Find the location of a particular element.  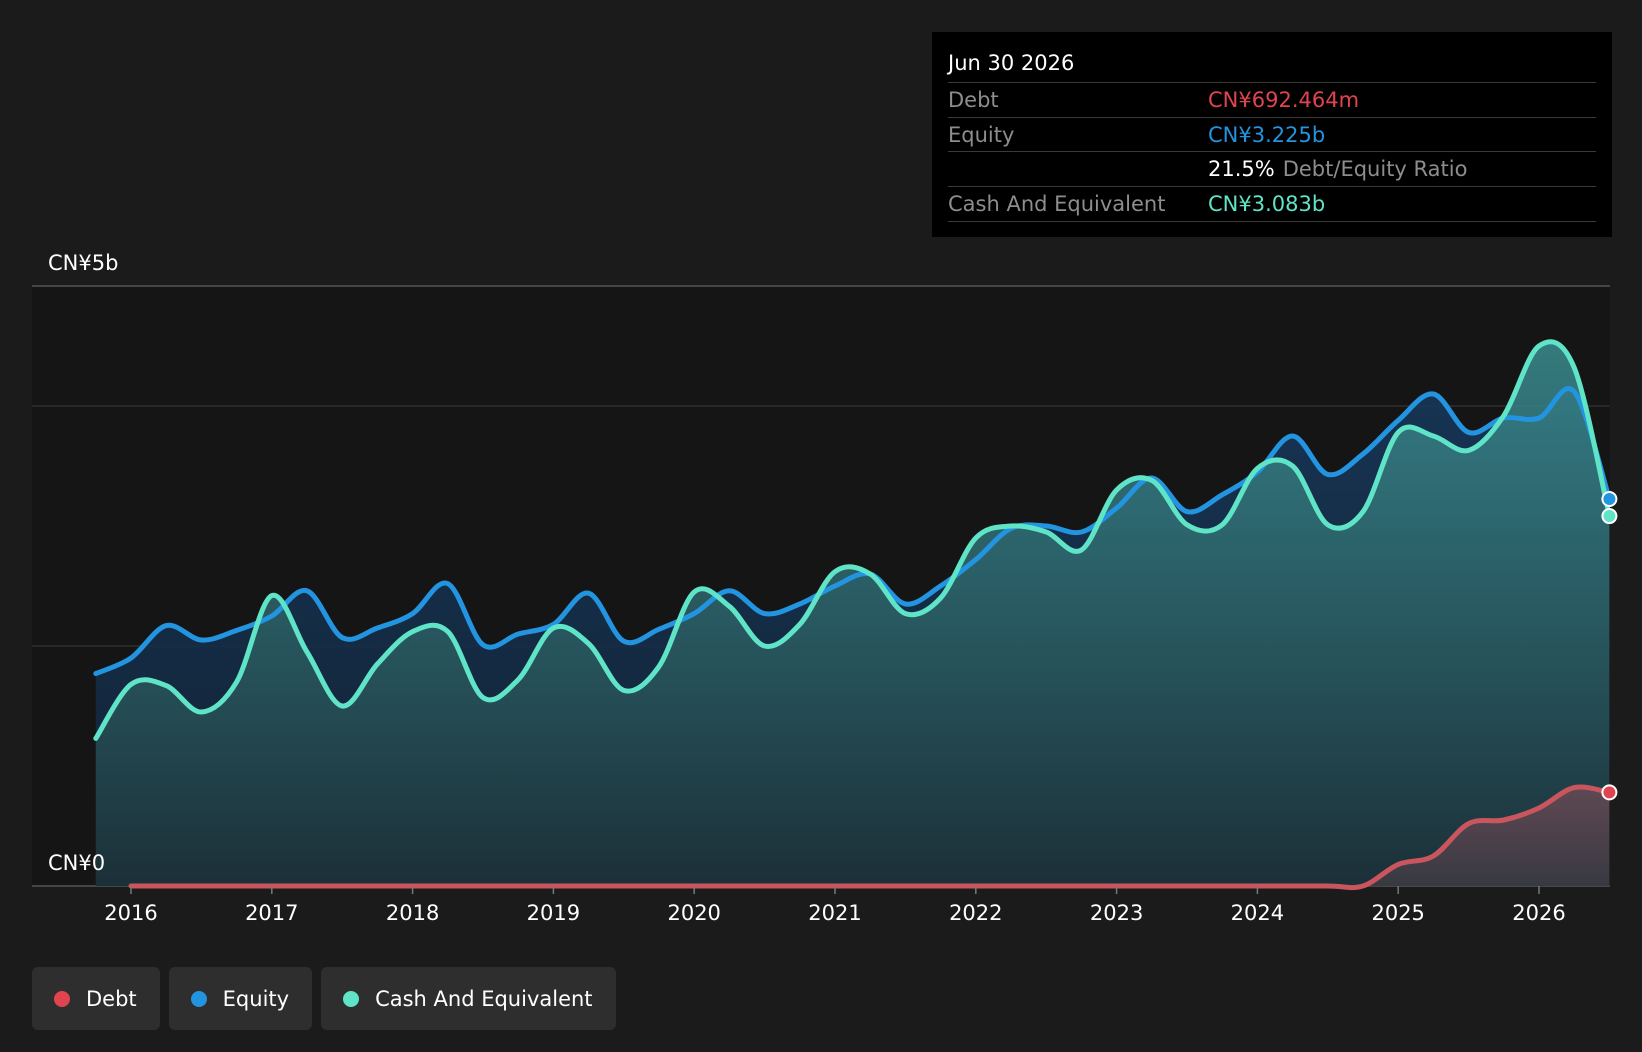

x-tick-label: 2018 is located at coordinates (412, 913).